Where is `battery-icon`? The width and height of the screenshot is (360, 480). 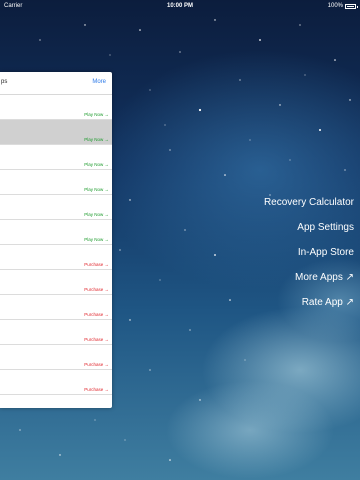 battery-icon is located at coordinates (351, 6).